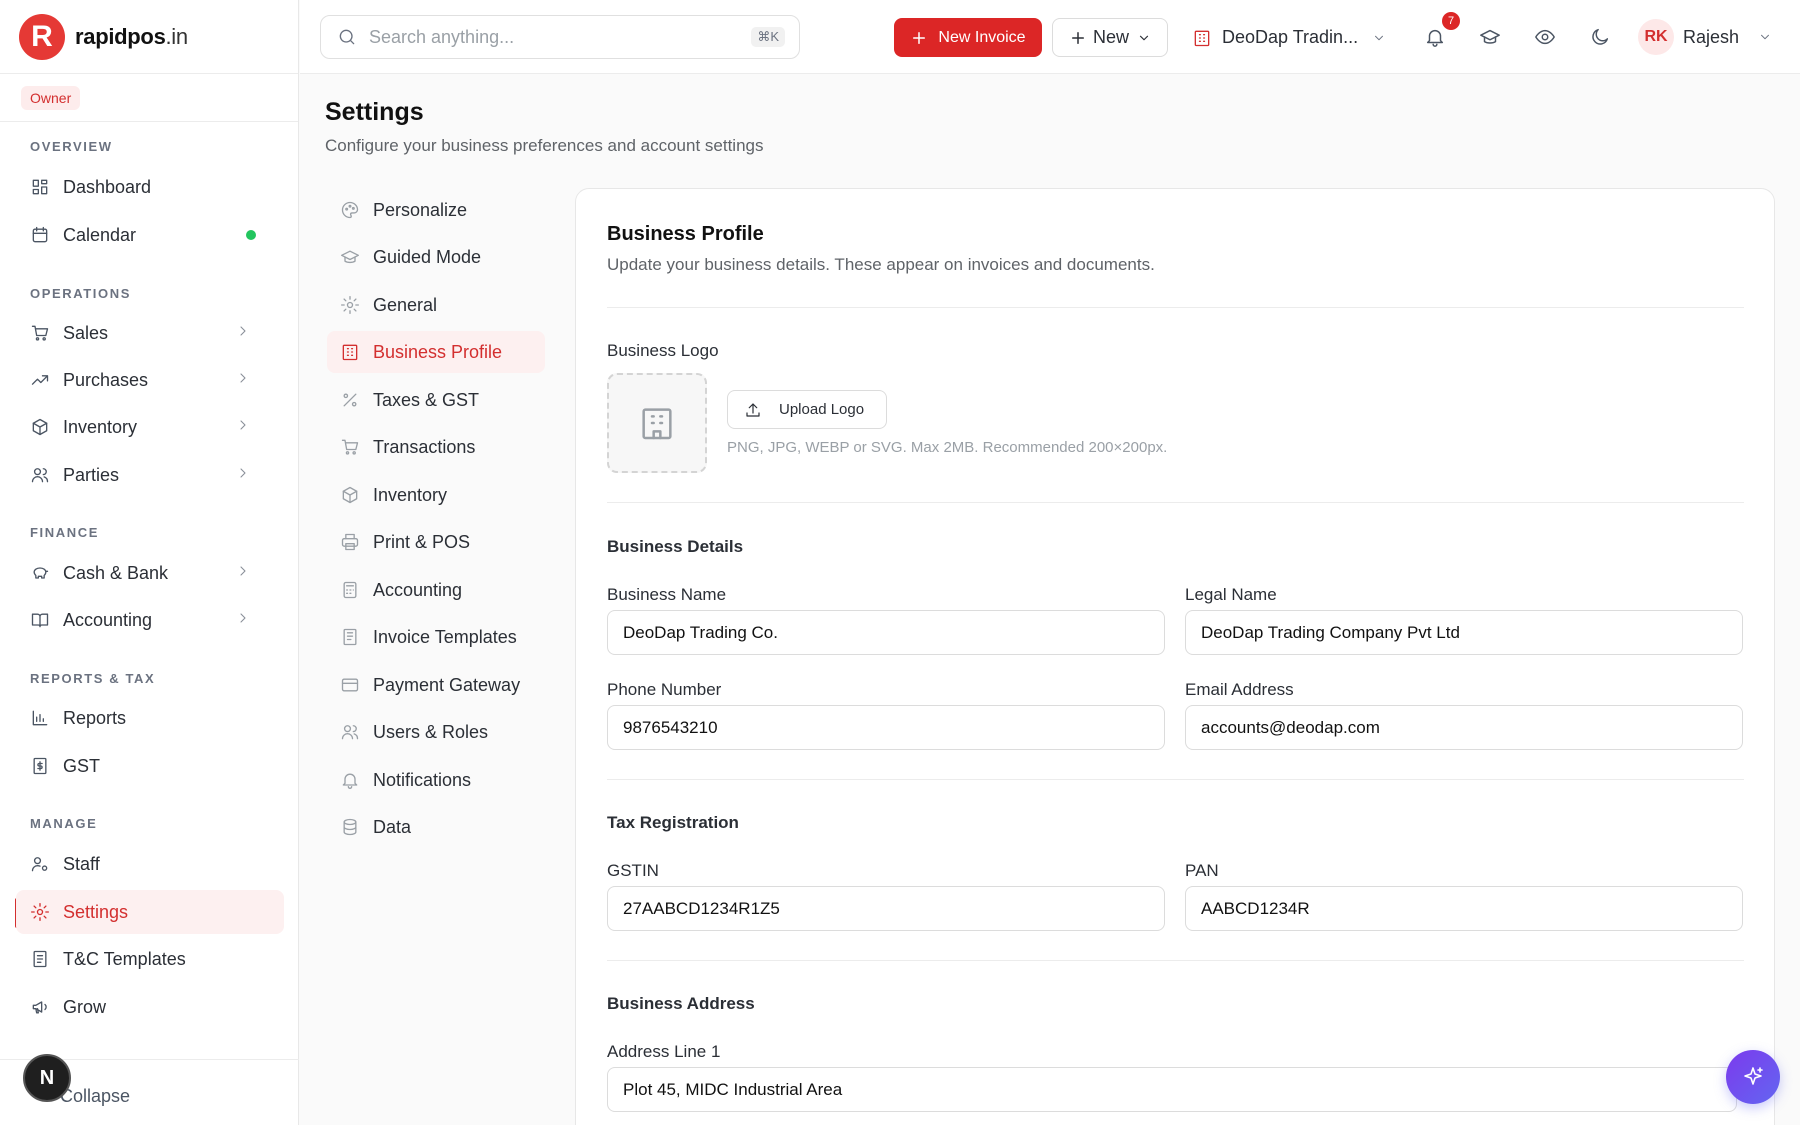 This screenshot has height=1125, width=1800. Describe the element at coordinates (150, 187) in the screenshot. I see `sidebar-item-dashboard: Dashboard` at that location.